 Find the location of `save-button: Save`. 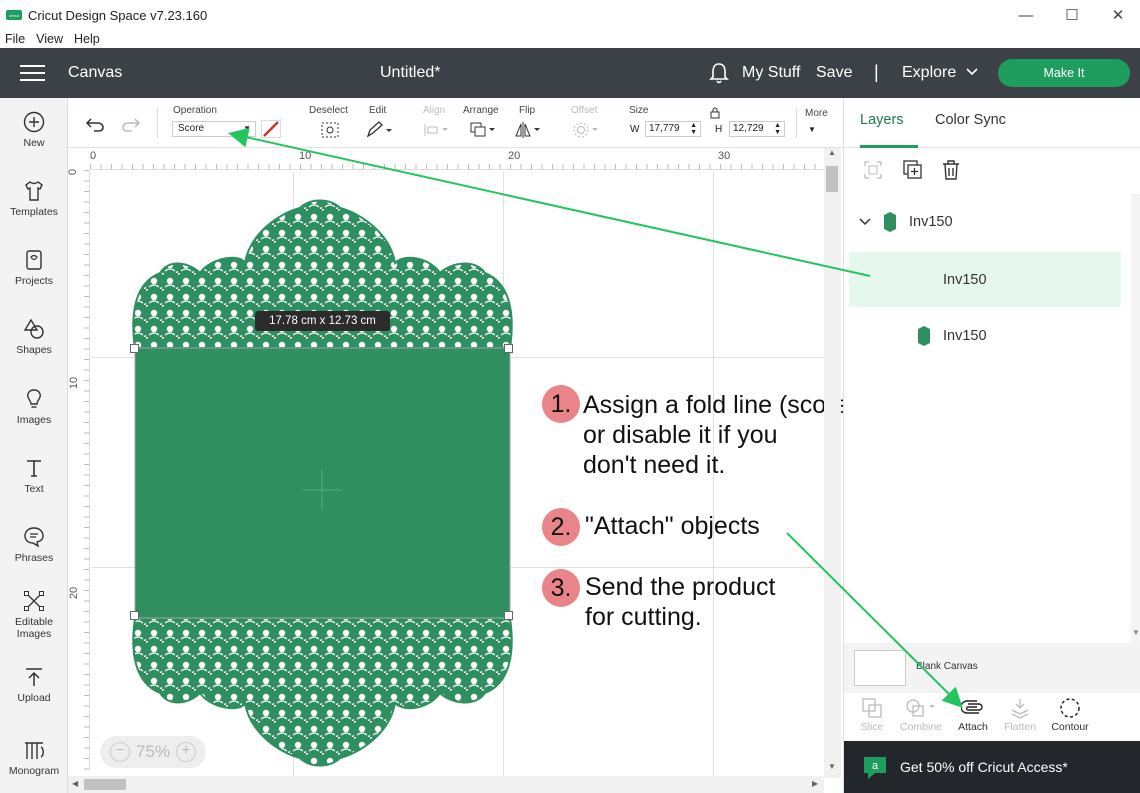

save-button: Save is located at coordinates (834, 73).